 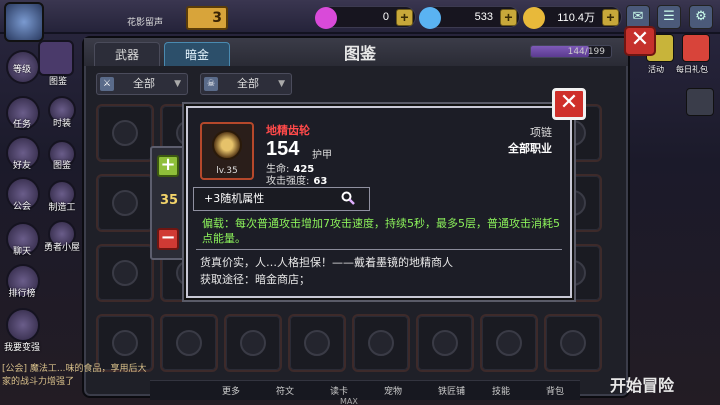 I want to click on progress-text: 144/199, so click(x=586, y=52).